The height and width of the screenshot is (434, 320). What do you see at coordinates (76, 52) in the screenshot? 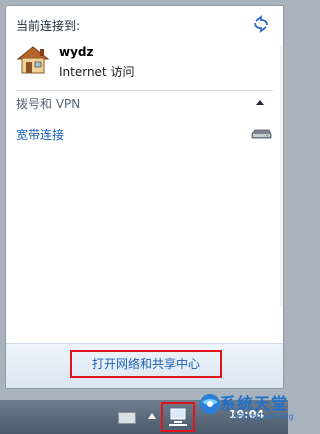
I see `network-name: wydz` at bounding box center [76, 52].